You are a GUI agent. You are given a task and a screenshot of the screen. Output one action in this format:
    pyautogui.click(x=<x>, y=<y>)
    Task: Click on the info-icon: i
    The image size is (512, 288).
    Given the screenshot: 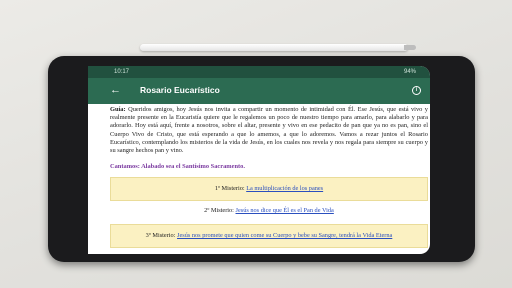 What is the action you would take?
    pyautogui.click(x=416, y=90)
    